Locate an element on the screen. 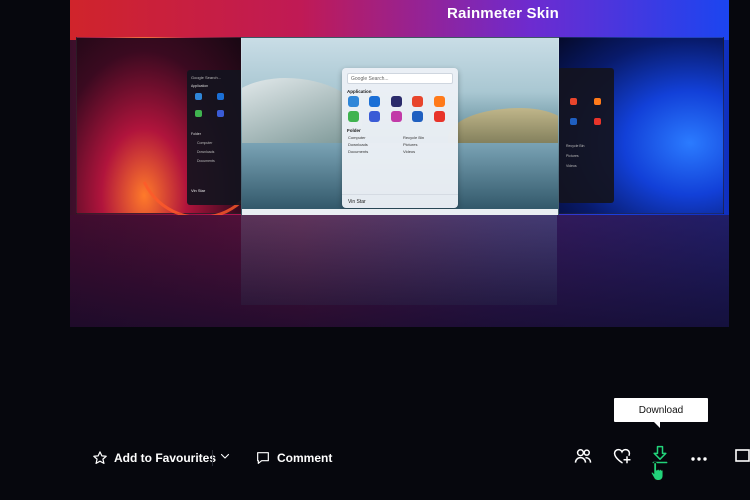 The height and width of the screenshot is (500, 750). artwork-top-glow is located at coordinates (399, 20).